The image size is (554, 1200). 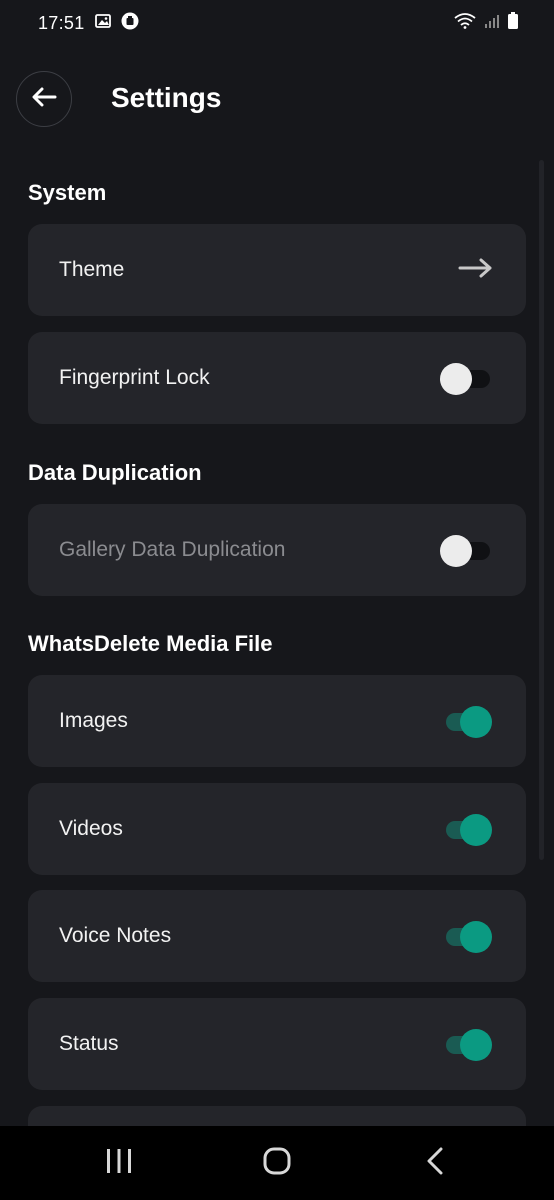 I want to click on status-toggle, so click(x=467, y=1044).